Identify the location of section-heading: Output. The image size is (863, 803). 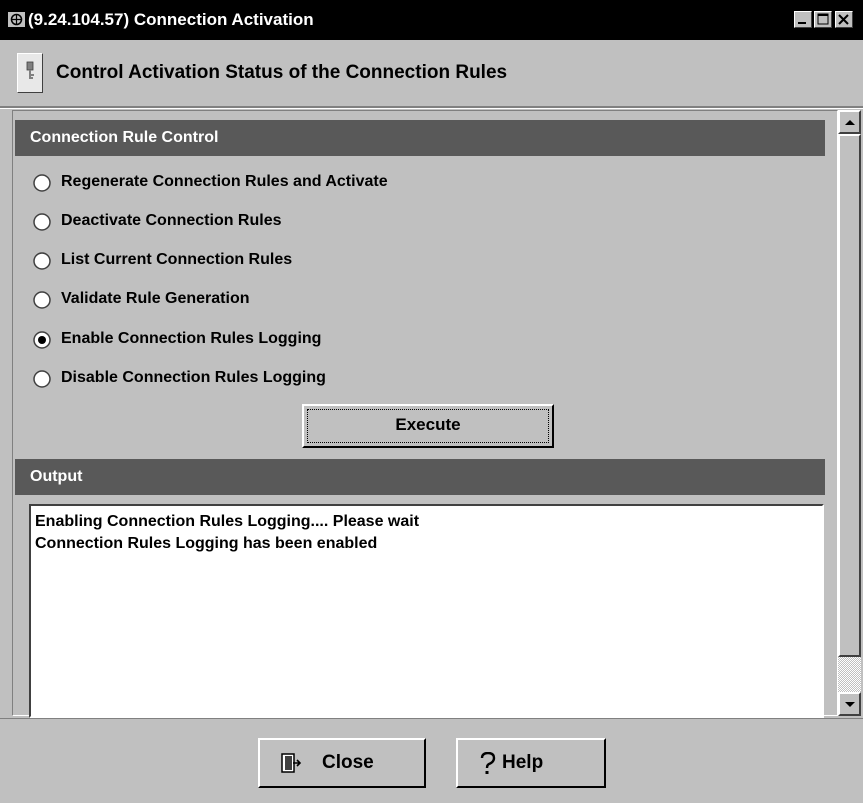
(56, 476).